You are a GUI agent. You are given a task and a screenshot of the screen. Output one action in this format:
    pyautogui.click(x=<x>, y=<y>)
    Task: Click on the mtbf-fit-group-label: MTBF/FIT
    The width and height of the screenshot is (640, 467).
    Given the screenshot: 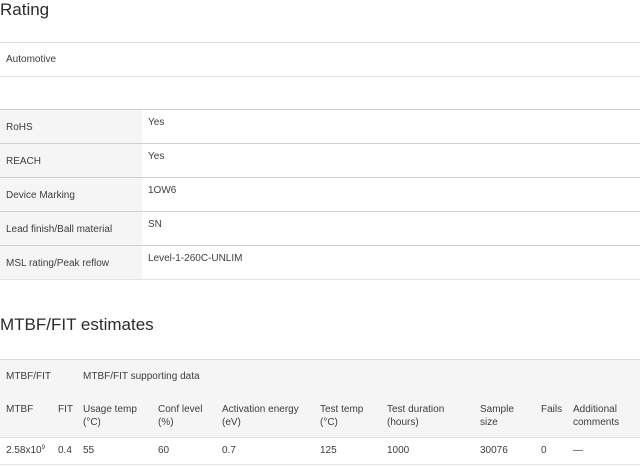 What is the action you would take?
    pyautogui.click(x=28, y=376)
    